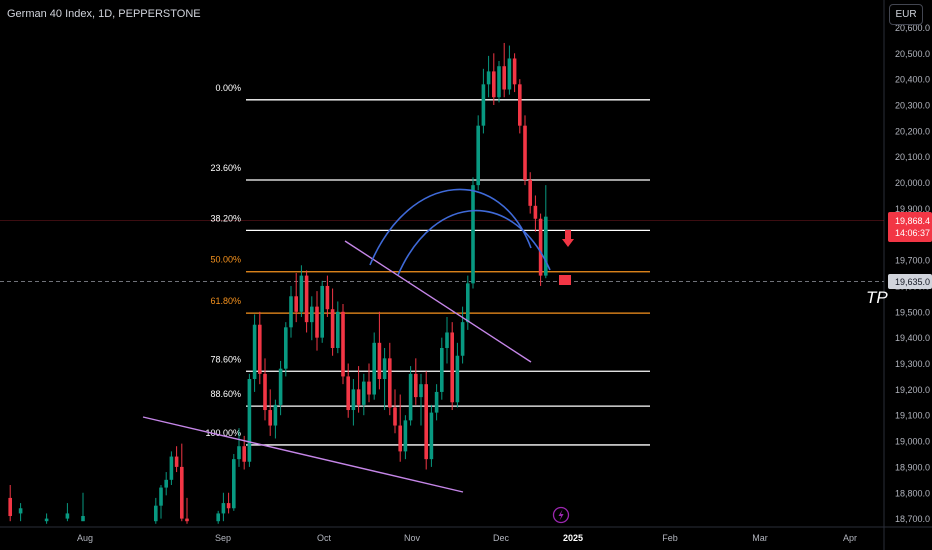 The width and height of the screenshot is (932, 550). I want to click on price-tick-label: 20,400.0, so click(912, 80).